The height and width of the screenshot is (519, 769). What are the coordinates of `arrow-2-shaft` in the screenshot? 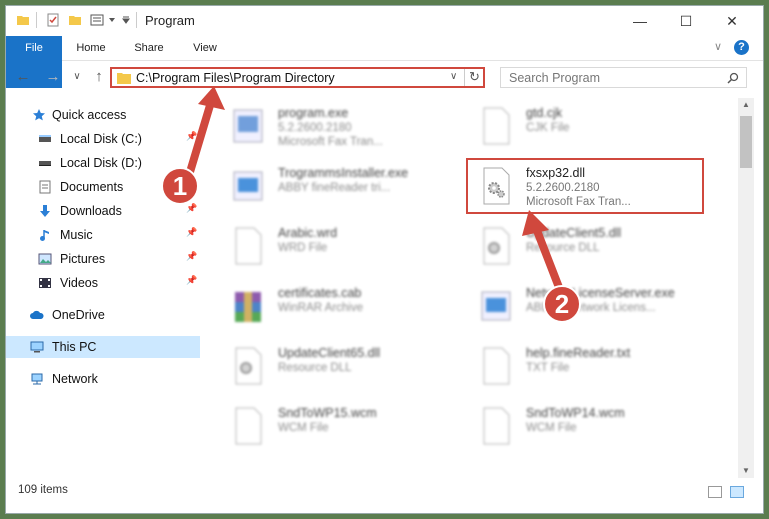 It's located at (548, 259).